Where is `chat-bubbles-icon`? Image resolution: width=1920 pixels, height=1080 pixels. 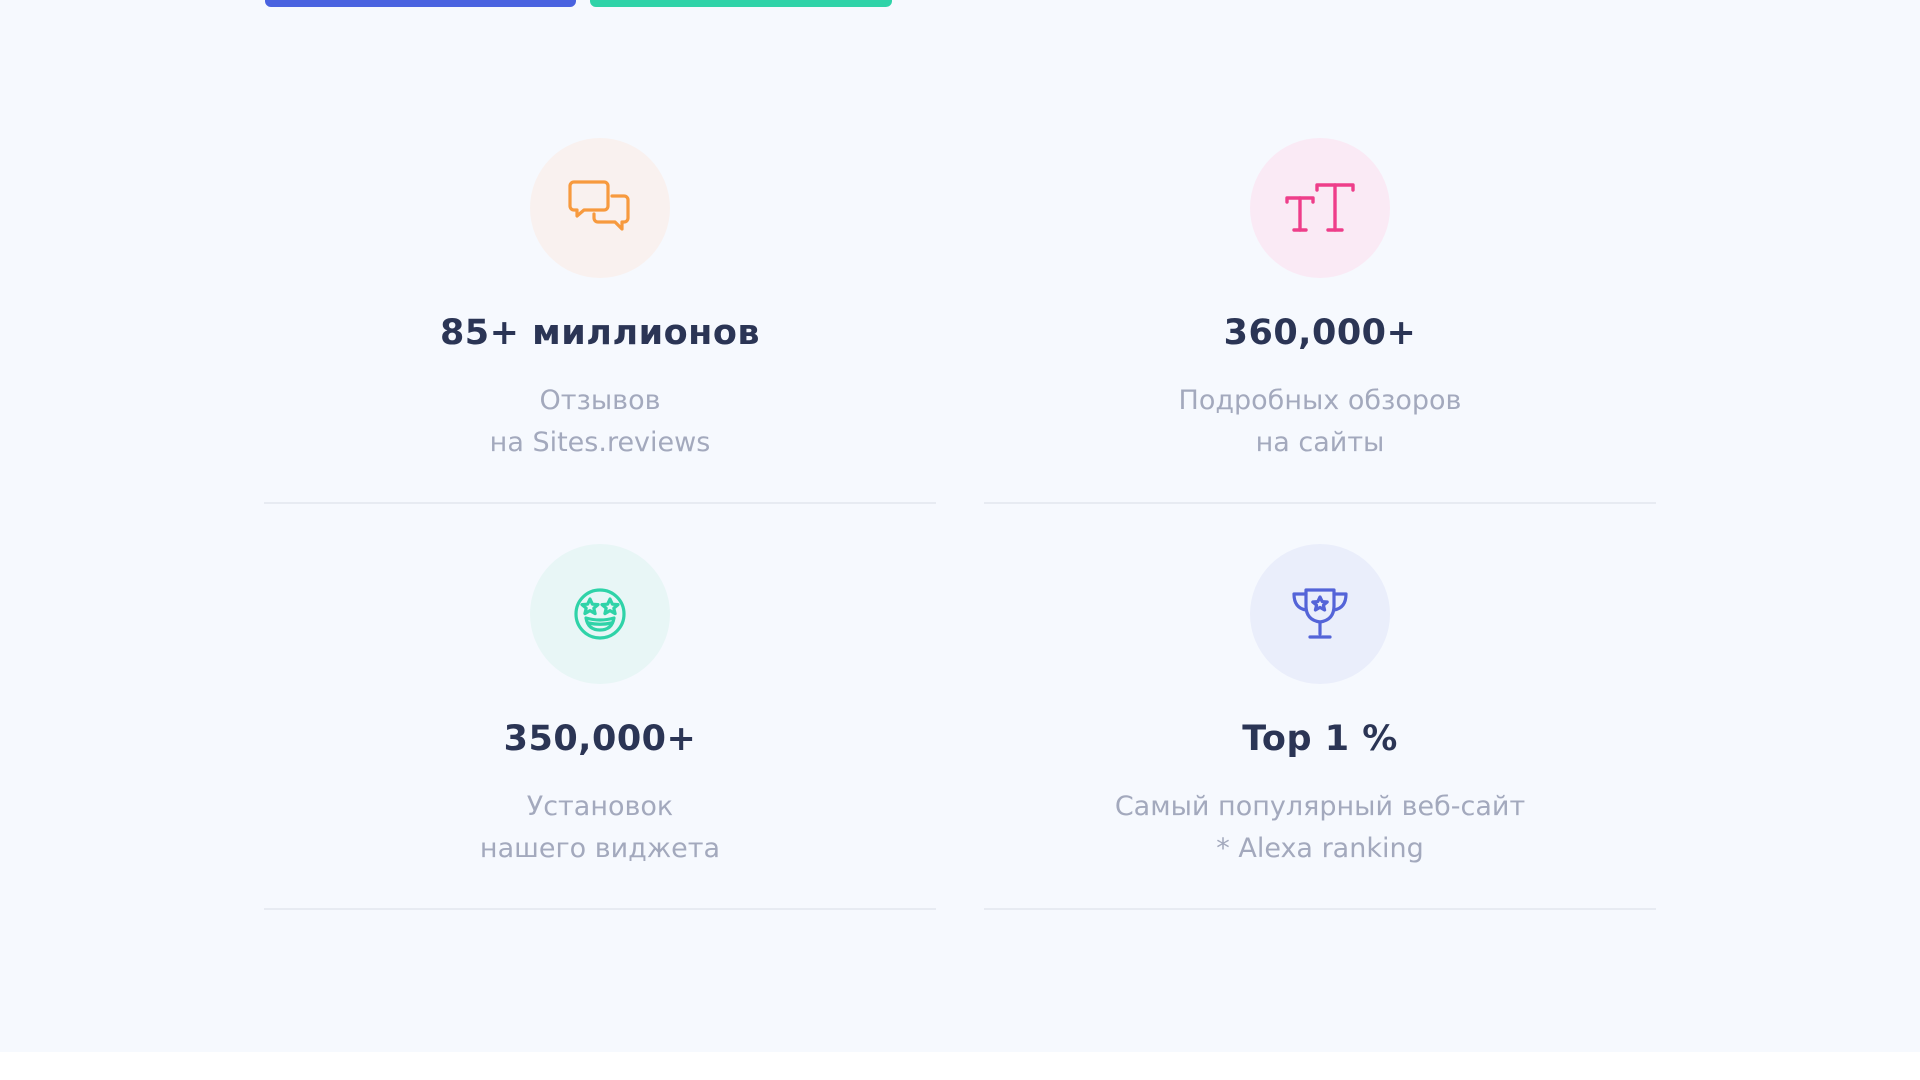
chat-bubbles-icon is located at coordinates (599, 205).